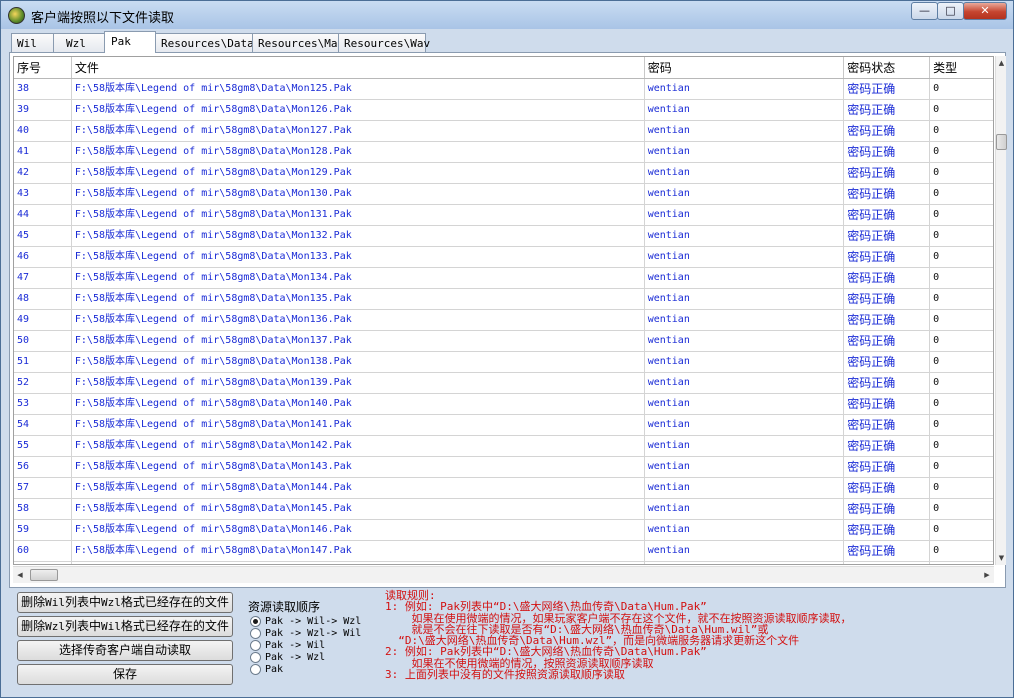  I want to click on delete-wzl-mid: 列表中, so click(82, 626).